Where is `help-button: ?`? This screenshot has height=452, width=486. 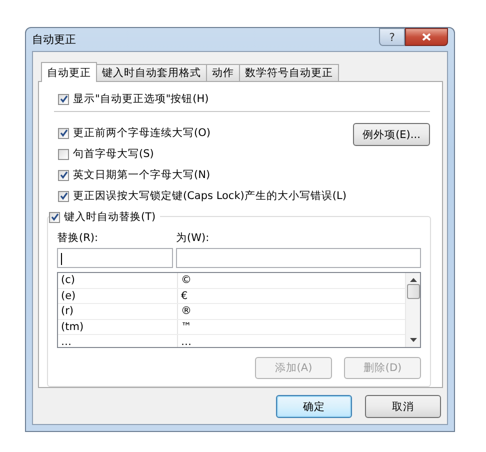 help-button: ? is located at coordinates (392, 37).